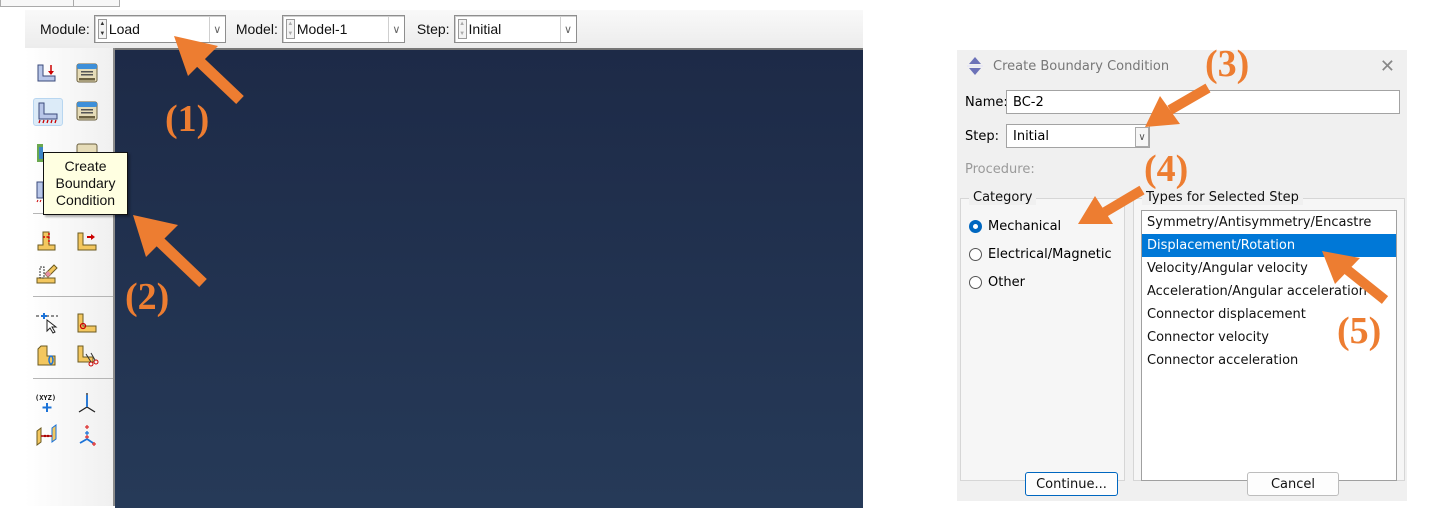 The height and width of the screenshot is (517, 1450). I want to click on datum-tools-button, so click(87, 241).